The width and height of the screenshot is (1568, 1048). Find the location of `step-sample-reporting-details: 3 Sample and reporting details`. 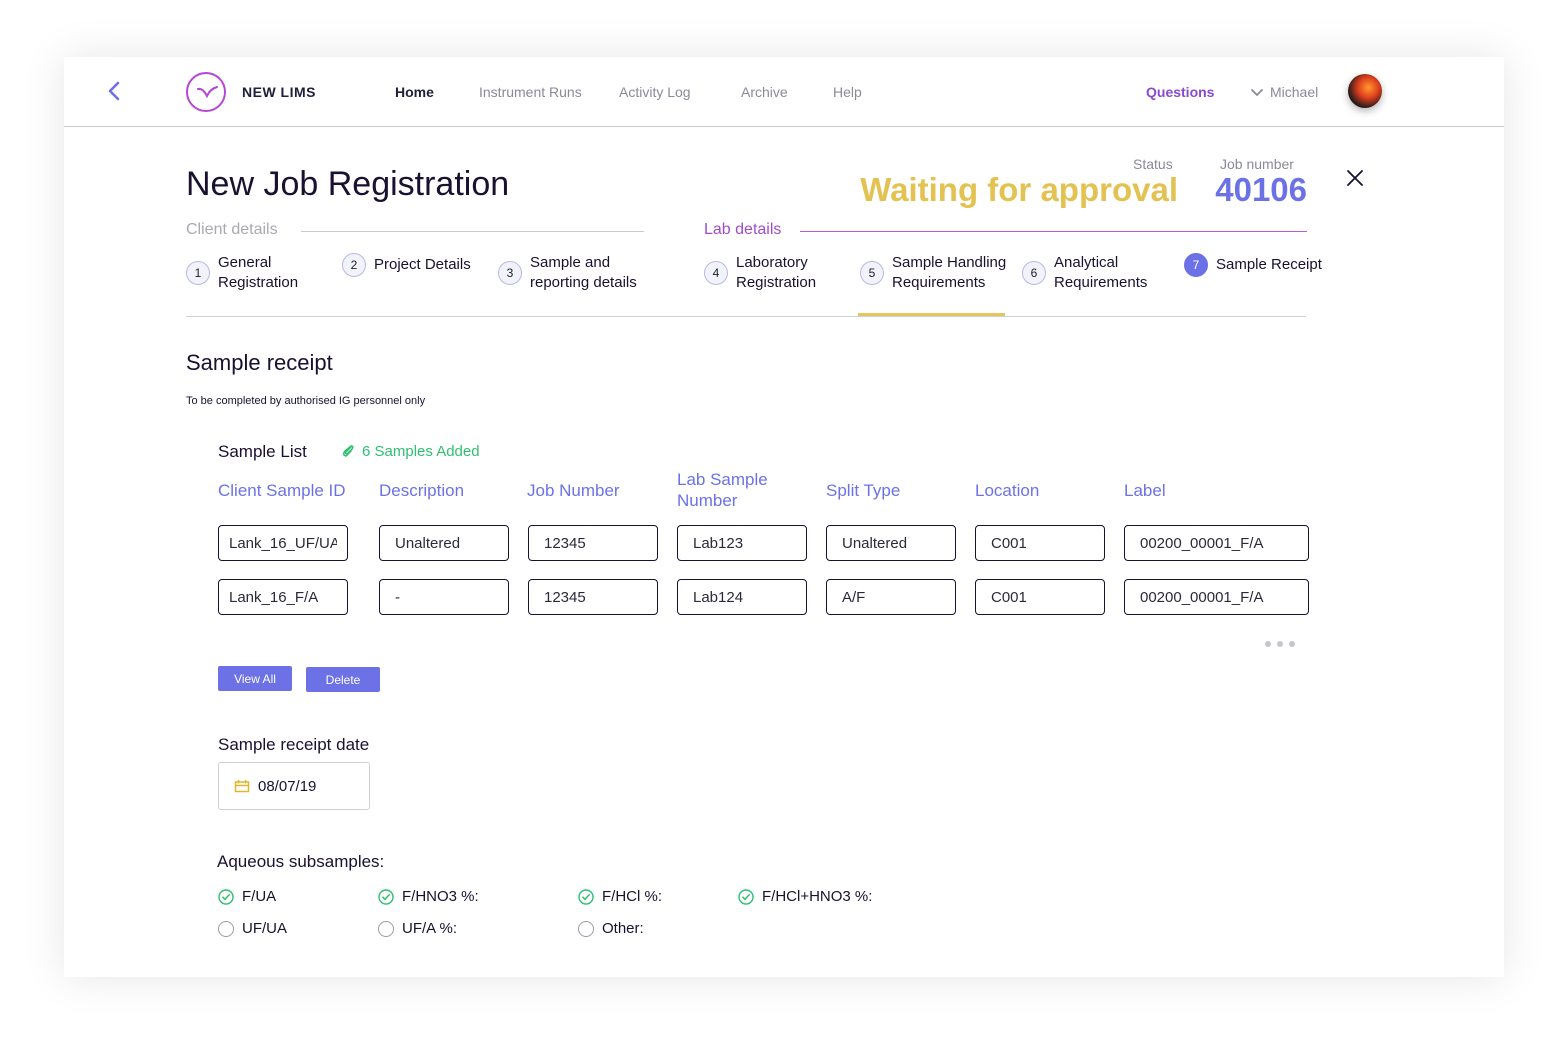

step-sample-reporting-details: 3 Sample and reporting details is located at coordinates (567, 273).